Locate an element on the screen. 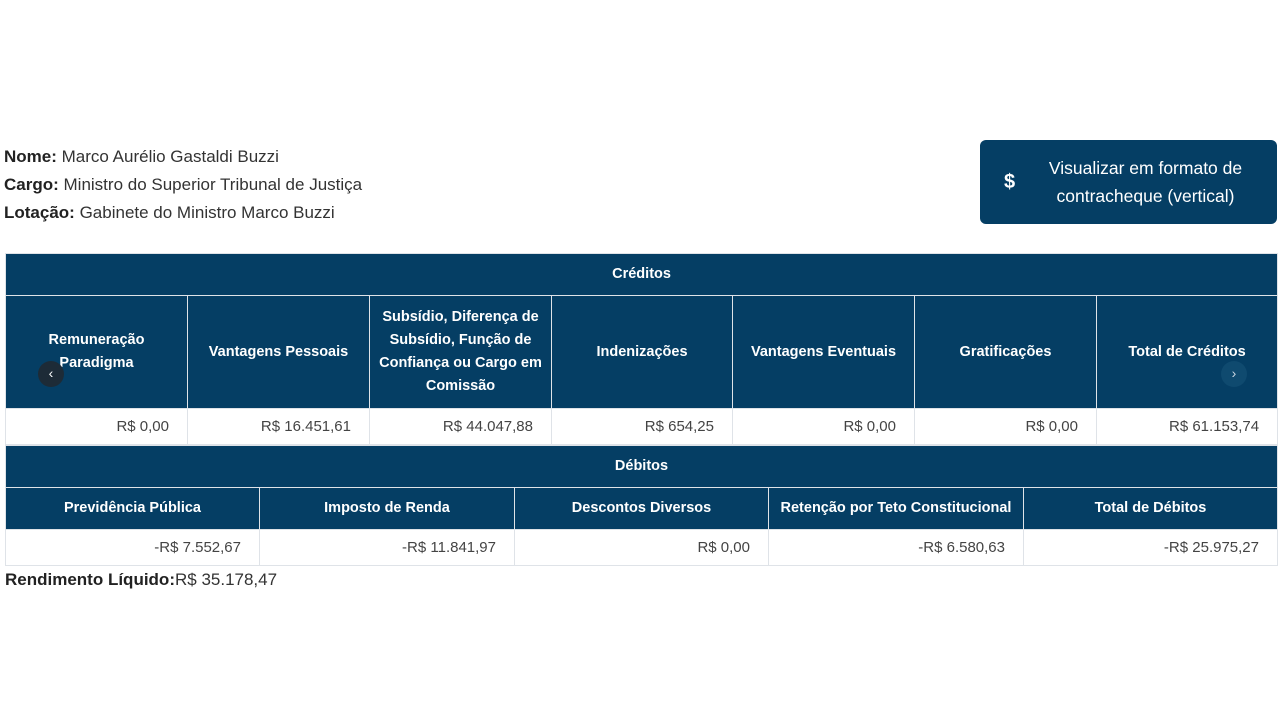 Image resolution: width=1280 pixels, height=720 pixels. value-indenizacoes: R$ 654,25 is located at coordinates (642, 426).